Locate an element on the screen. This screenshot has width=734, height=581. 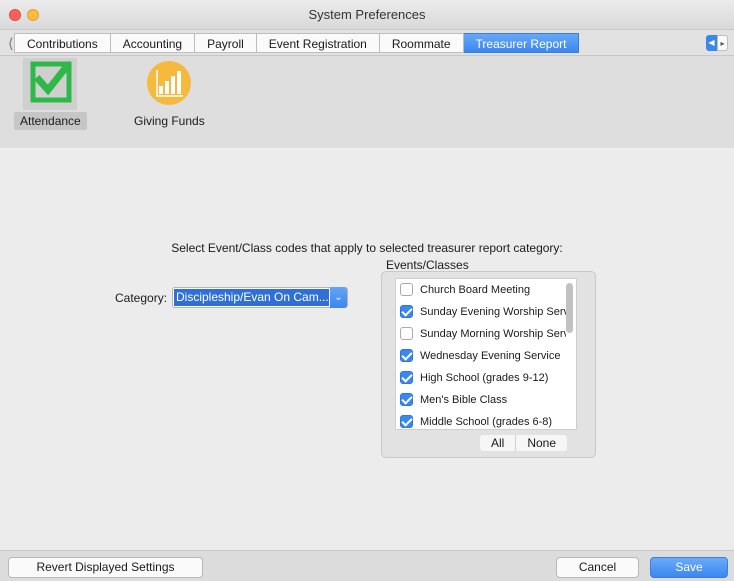
cancel-button: Cancel is located at coordinates (597, 567).